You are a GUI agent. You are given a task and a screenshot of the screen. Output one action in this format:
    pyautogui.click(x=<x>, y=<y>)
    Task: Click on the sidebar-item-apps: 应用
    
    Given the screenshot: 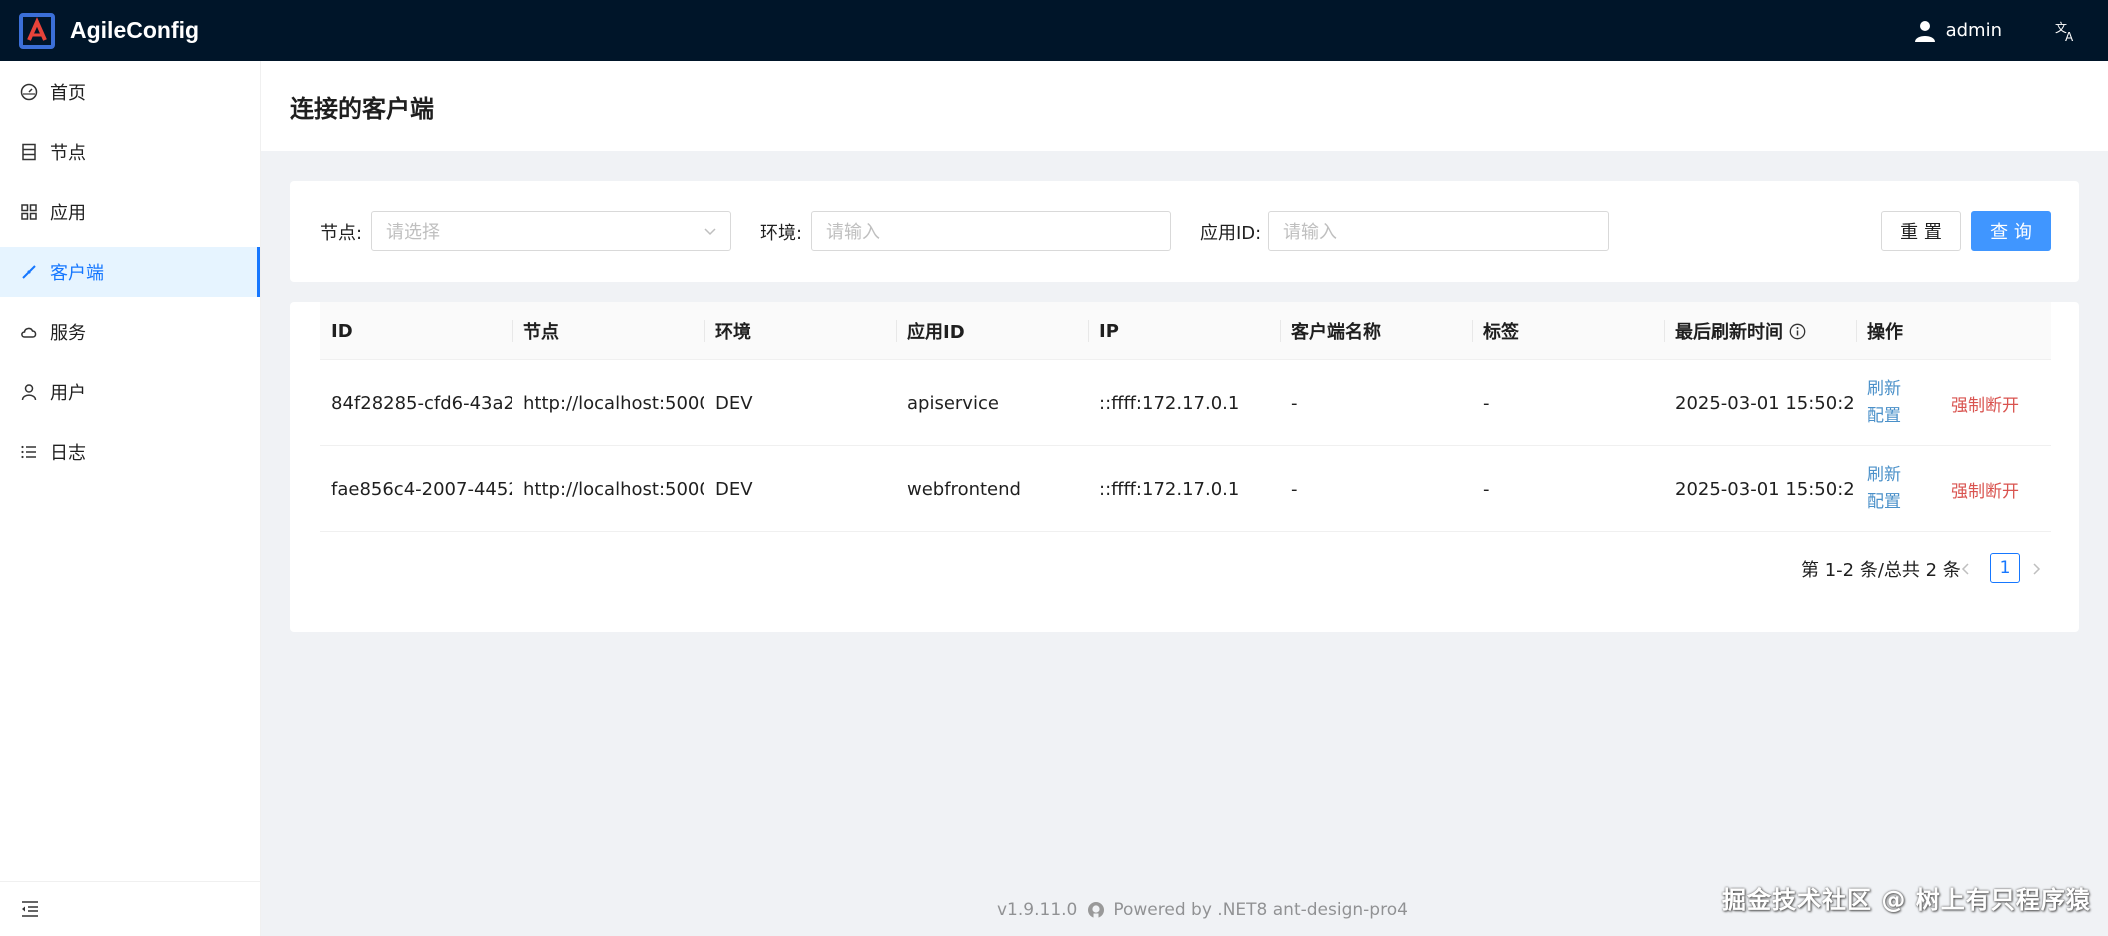 What is the action you would take?
    pyautogui.click(x=130, y=212)
    